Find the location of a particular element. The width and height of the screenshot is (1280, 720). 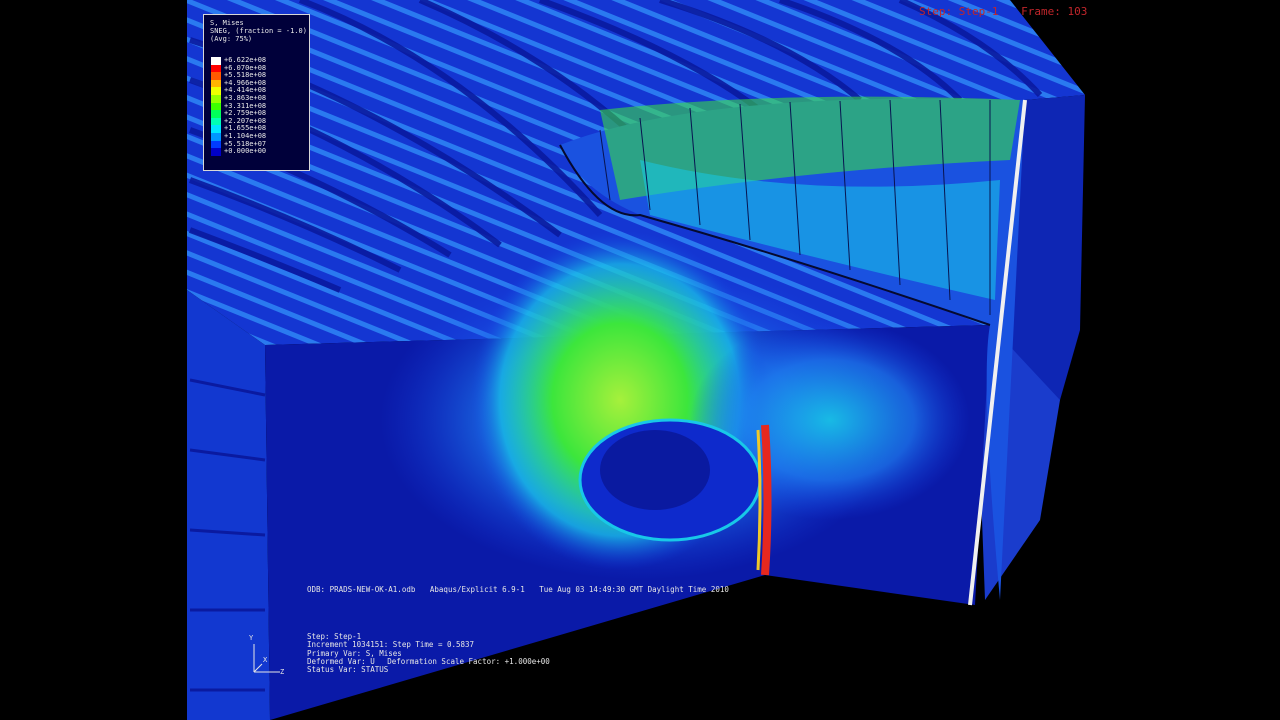

bulb-inner is located at coordinates (655, 470).